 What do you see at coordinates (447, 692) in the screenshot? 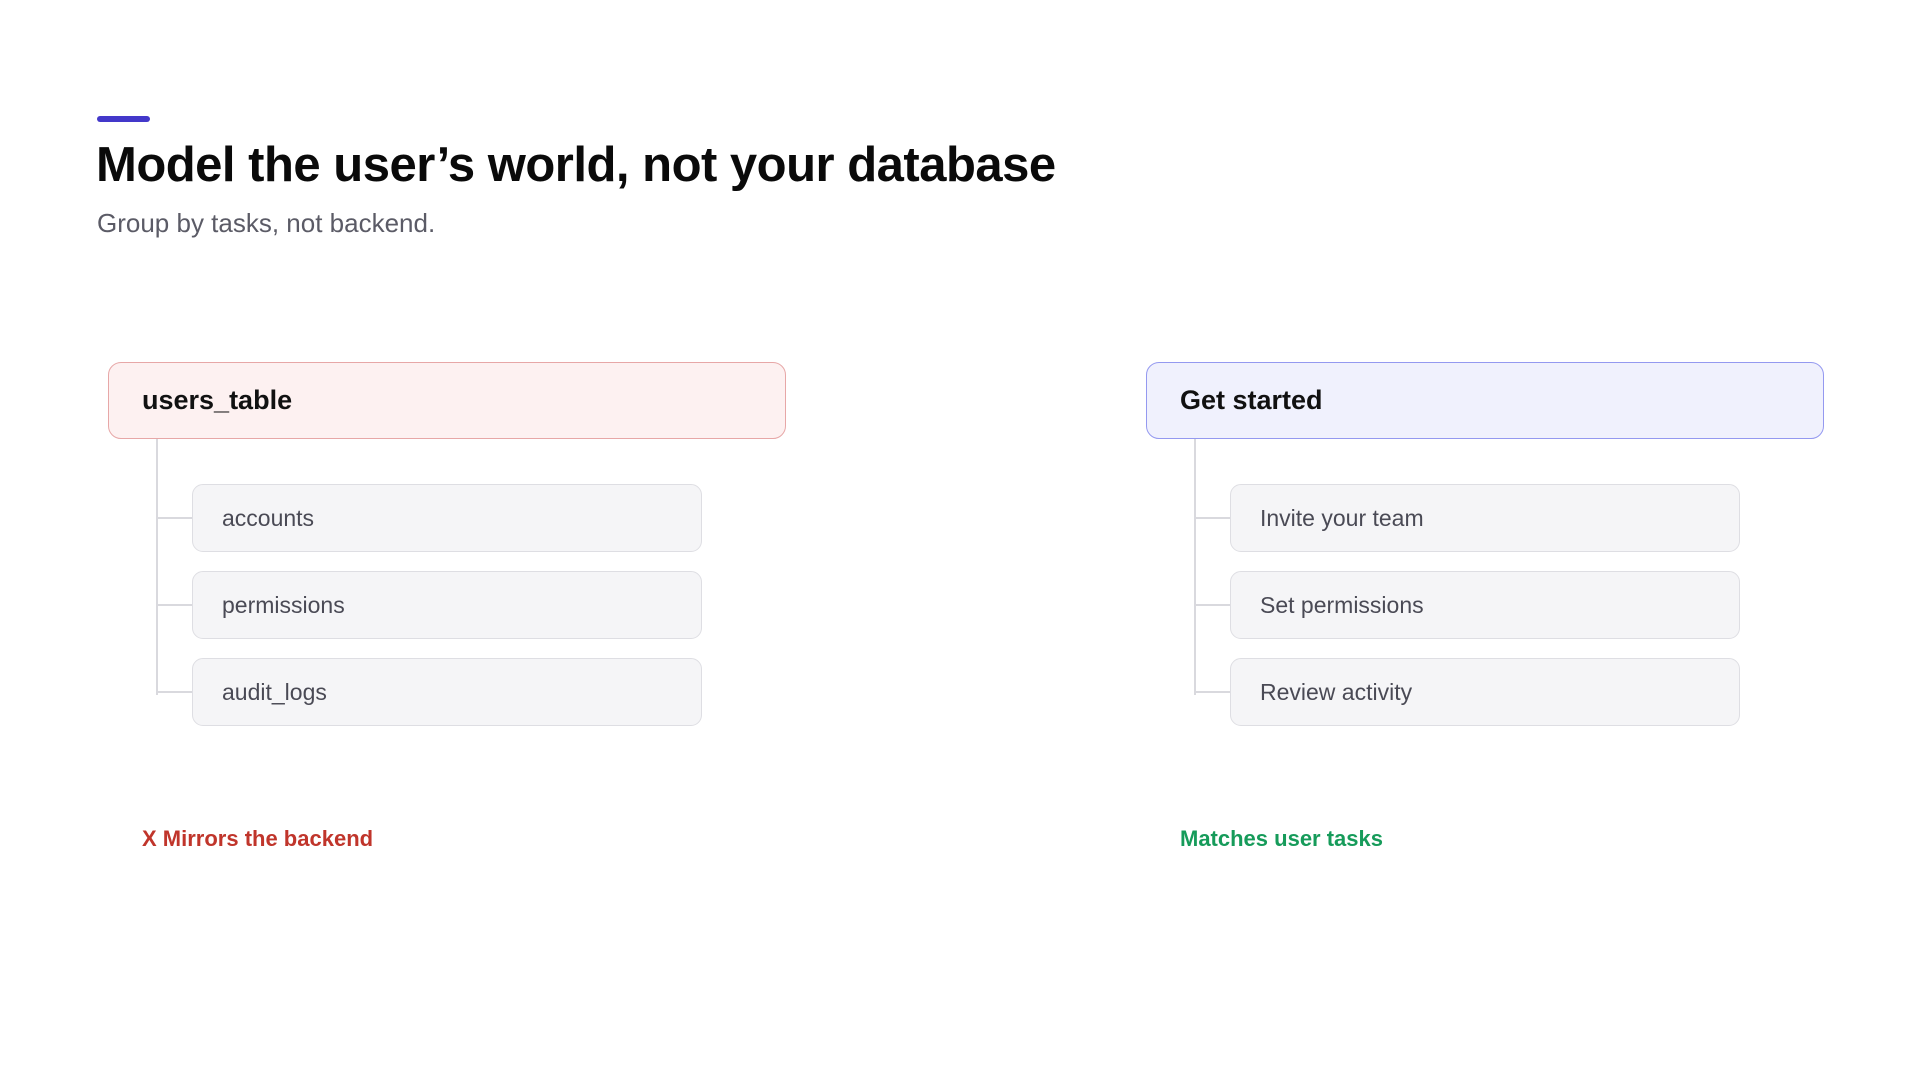
I see `tree-item-label: audit_logs` at bounding box center [447, 692].